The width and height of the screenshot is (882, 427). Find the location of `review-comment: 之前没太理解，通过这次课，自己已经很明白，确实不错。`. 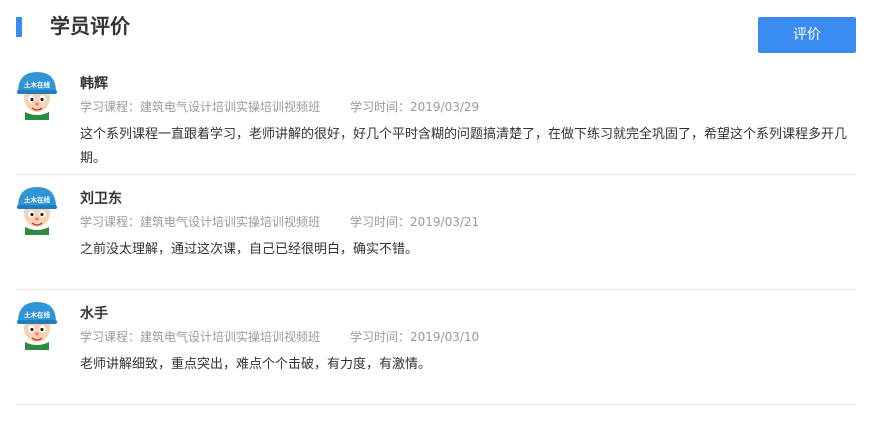

review-comment: 之前没太理解，通过这次课，自己已经很明白，确实不错。 is located at coordinates (249, 249).